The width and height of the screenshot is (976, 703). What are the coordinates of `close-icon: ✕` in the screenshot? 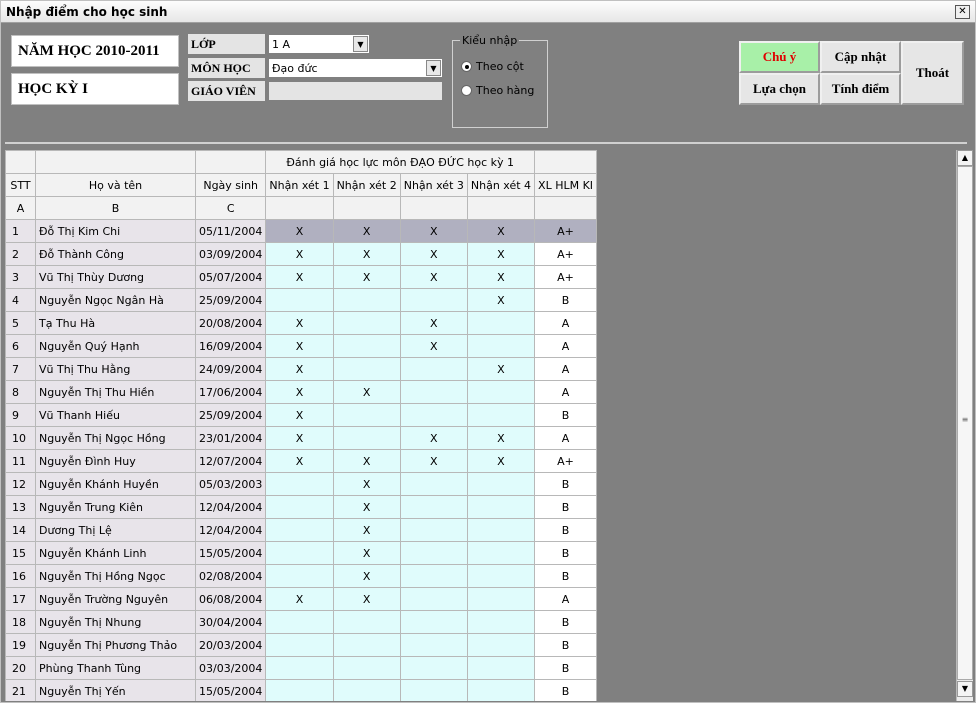 It's located at (962, 12).